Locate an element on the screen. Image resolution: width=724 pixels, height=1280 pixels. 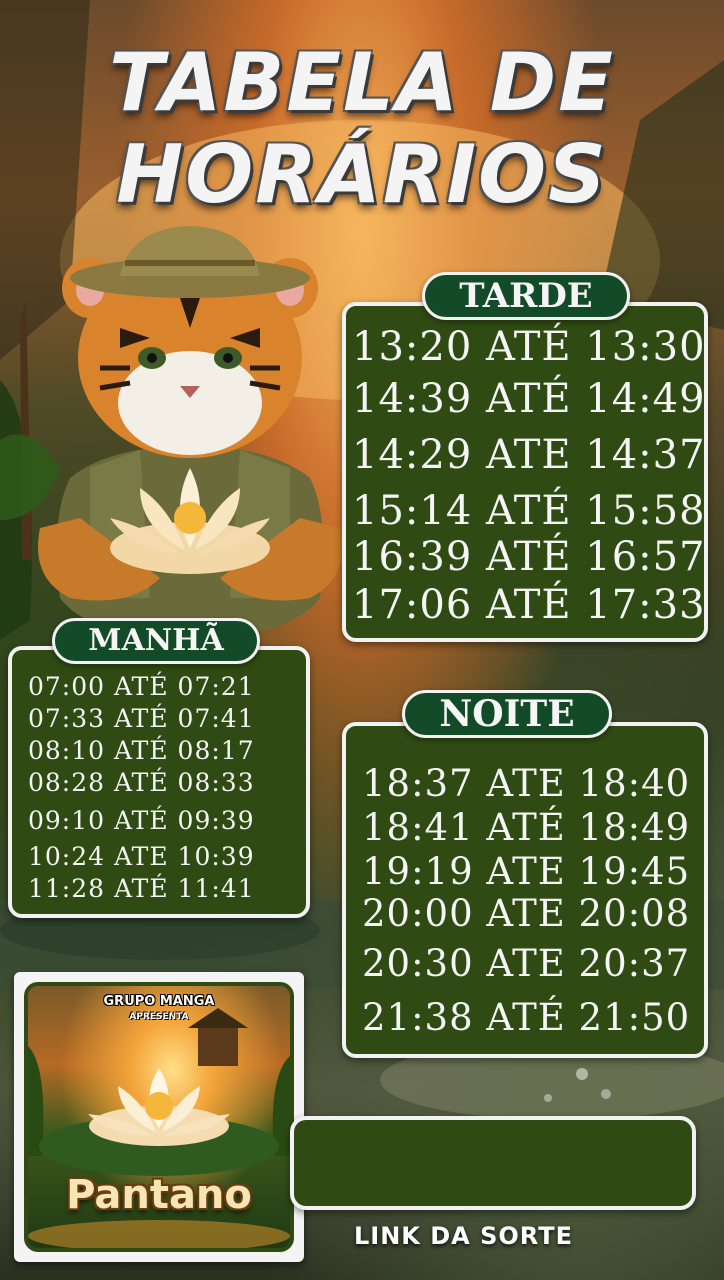
tarde-row-2: 14:39 ATÉ 14:49 is located at coordinates (529, 399).